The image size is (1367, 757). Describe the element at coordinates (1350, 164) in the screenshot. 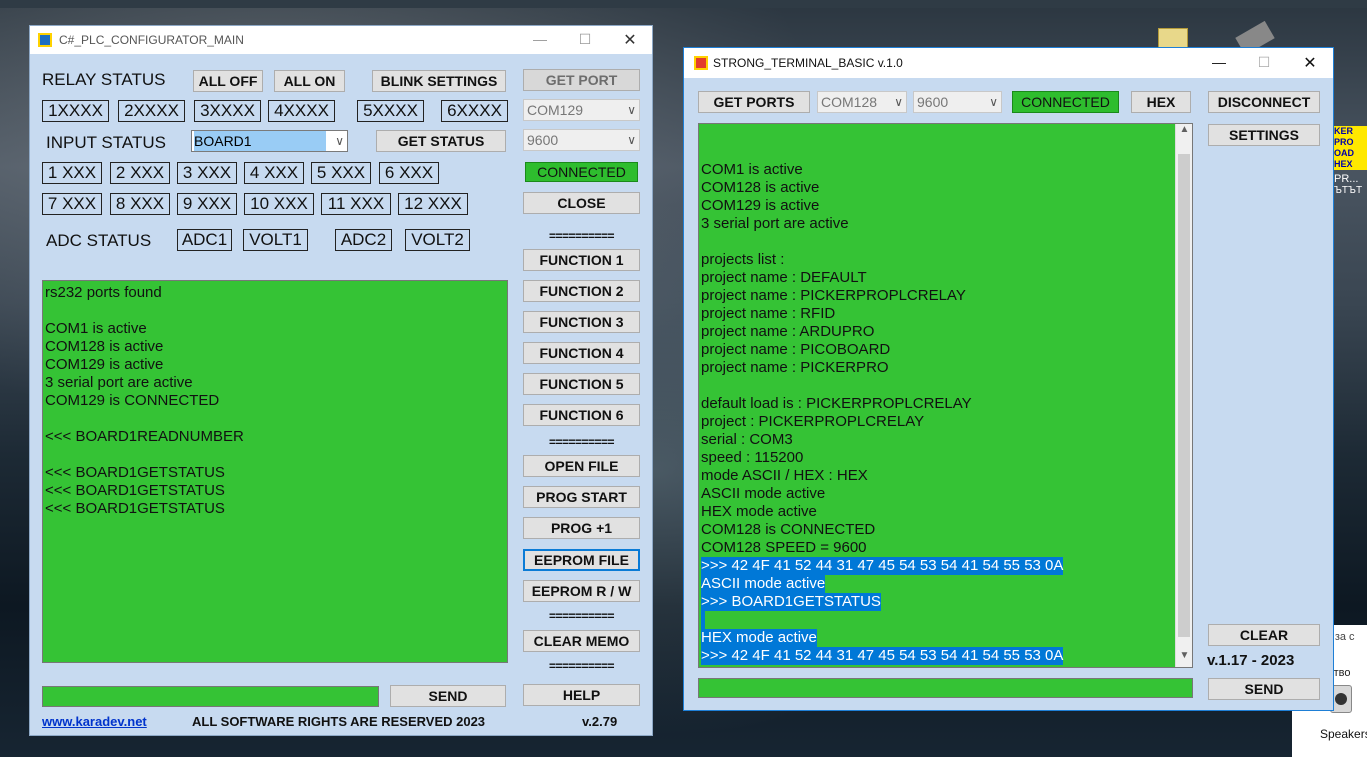

I see `desktop-label: HEX` at that location.